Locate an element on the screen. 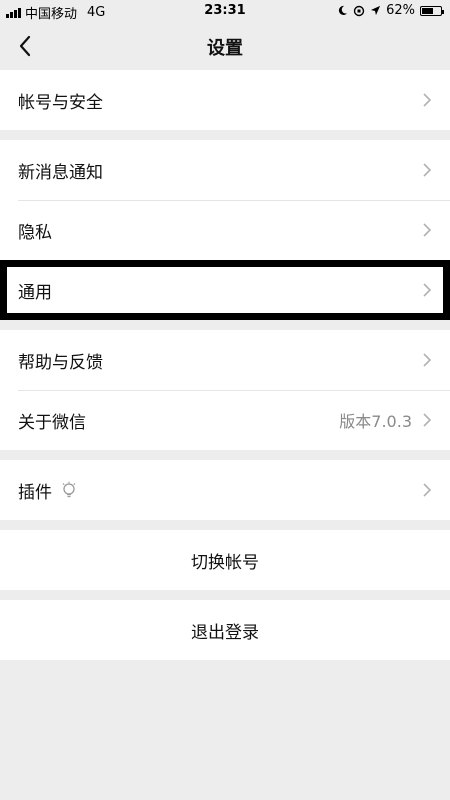  row-label: 隐私 is located at coordinates (35, 232).